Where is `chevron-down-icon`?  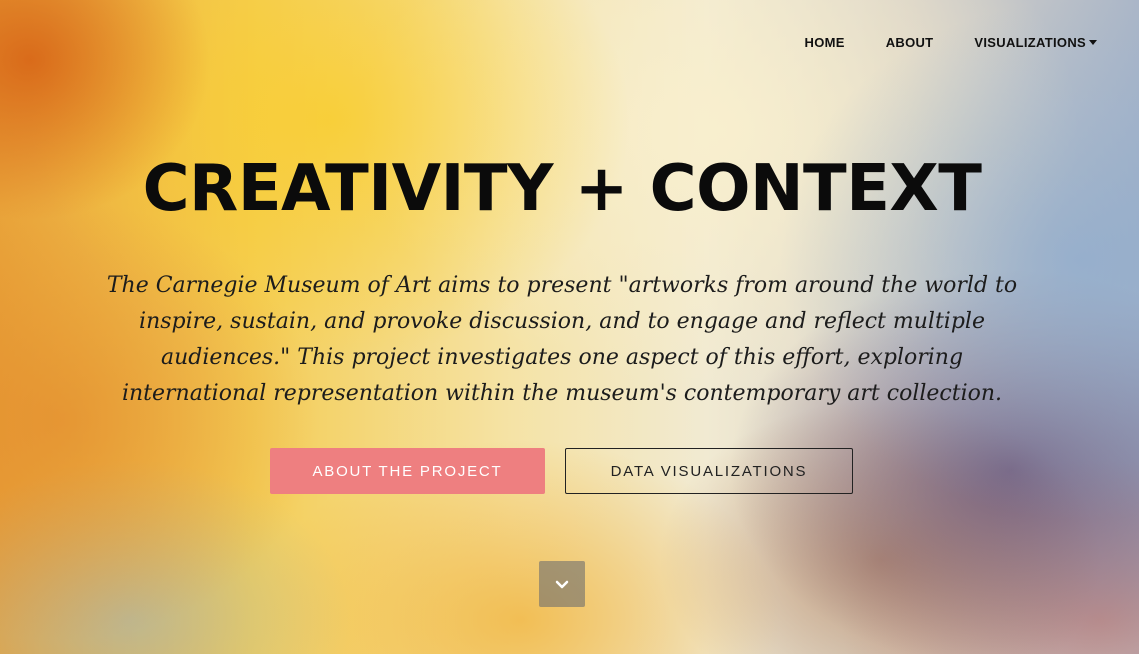
chevron-down-icon is located at coordinates (562, 584).